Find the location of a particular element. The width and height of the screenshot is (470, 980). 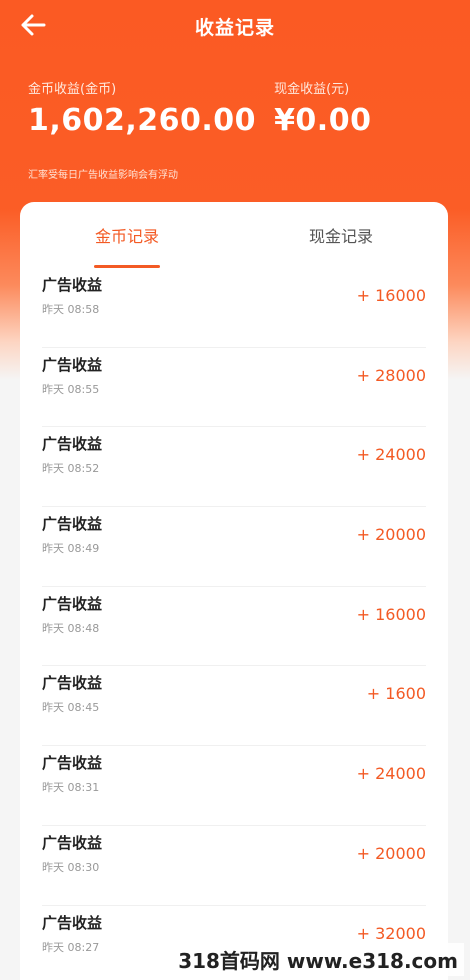

record-tabs: 金币记录 现金记录 is located at coordinates (234, 235).